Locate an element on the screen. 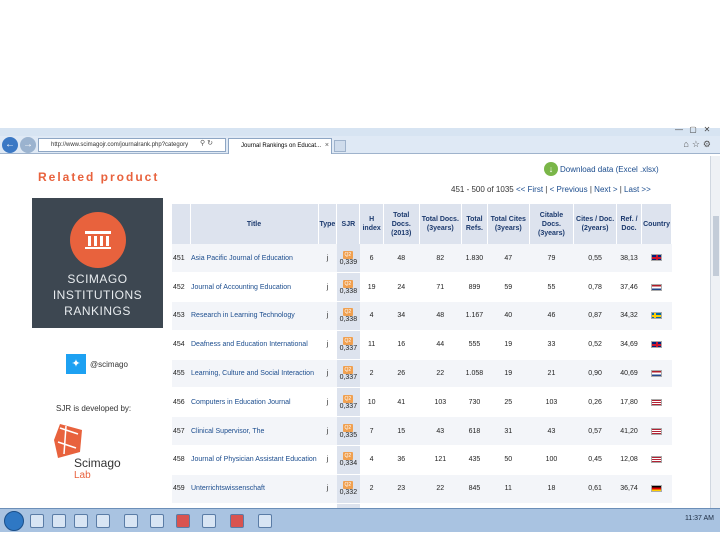  col-cites-per-doc: Cites / Doc. (2years) is located at coordinates (595, 224).